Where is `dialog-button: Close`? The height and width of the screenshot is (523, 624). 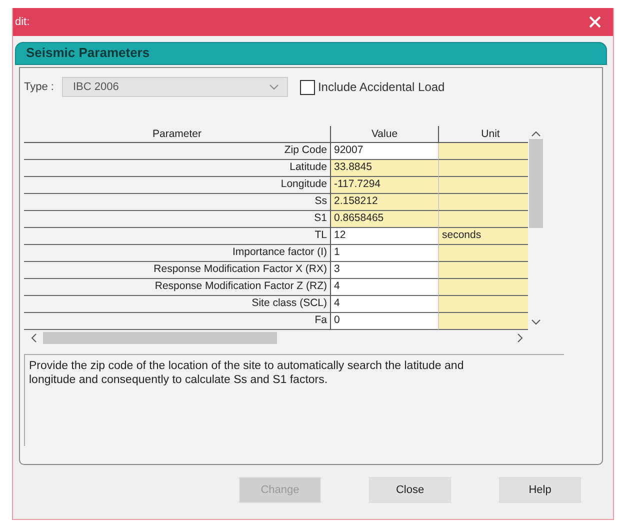 dialog-button: Close is located at coordinates (410, 490).